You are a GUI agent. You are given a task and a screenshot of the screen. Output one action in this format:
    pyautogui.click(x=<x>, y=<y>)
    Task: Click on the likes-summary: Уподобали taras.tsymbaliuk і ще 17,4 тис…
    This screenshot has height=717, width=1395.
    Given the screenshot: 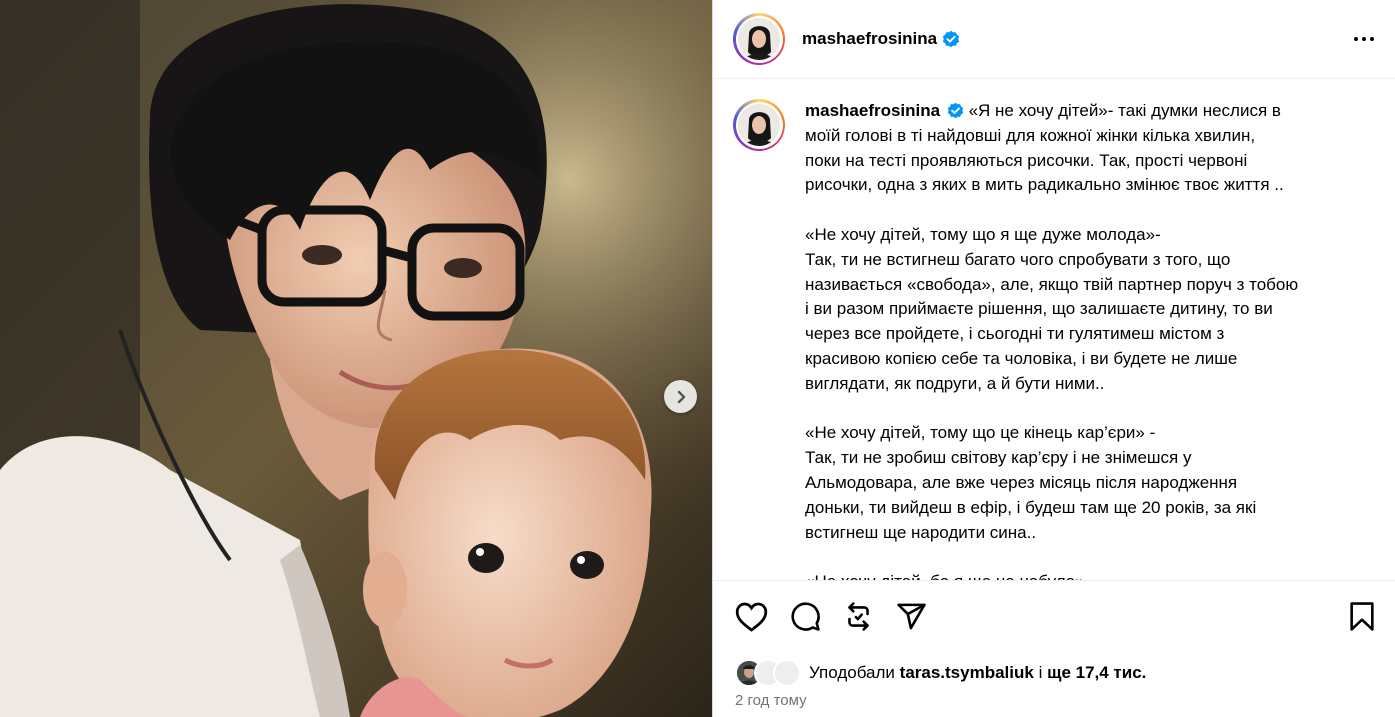 What is the action you would take?
    pyautogui.click(x=1054, y=673)
    